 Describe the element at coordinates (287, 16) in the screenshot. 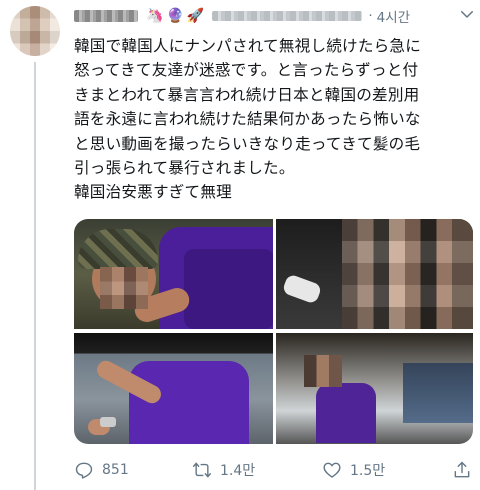

I see `author-handle` at that location.